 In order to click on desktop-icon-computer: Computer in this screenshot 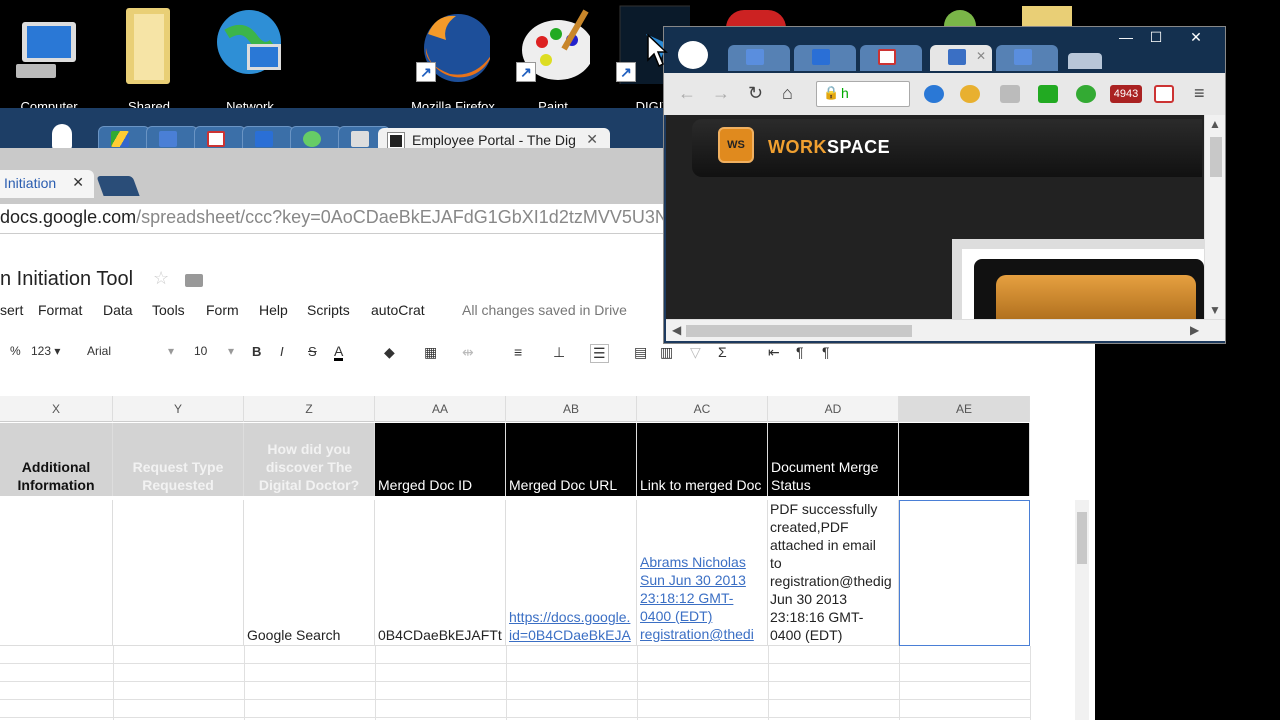, I will do `click(49, 59)`.